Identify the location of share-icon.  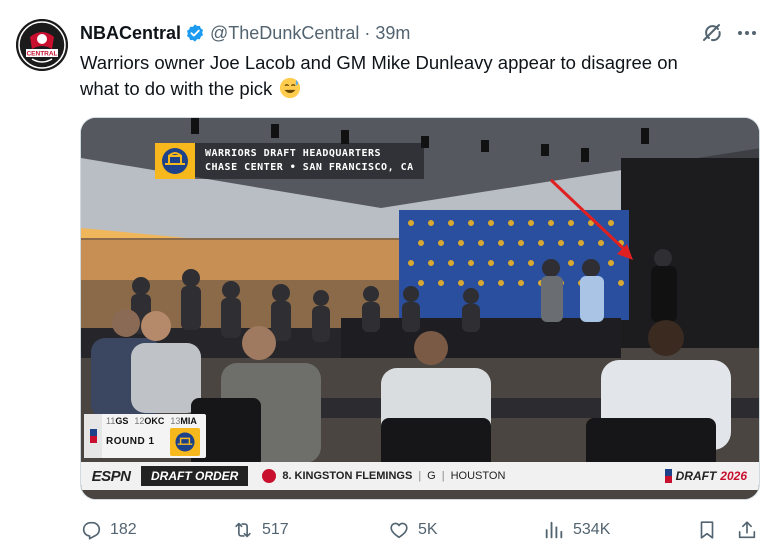
(747, 530).